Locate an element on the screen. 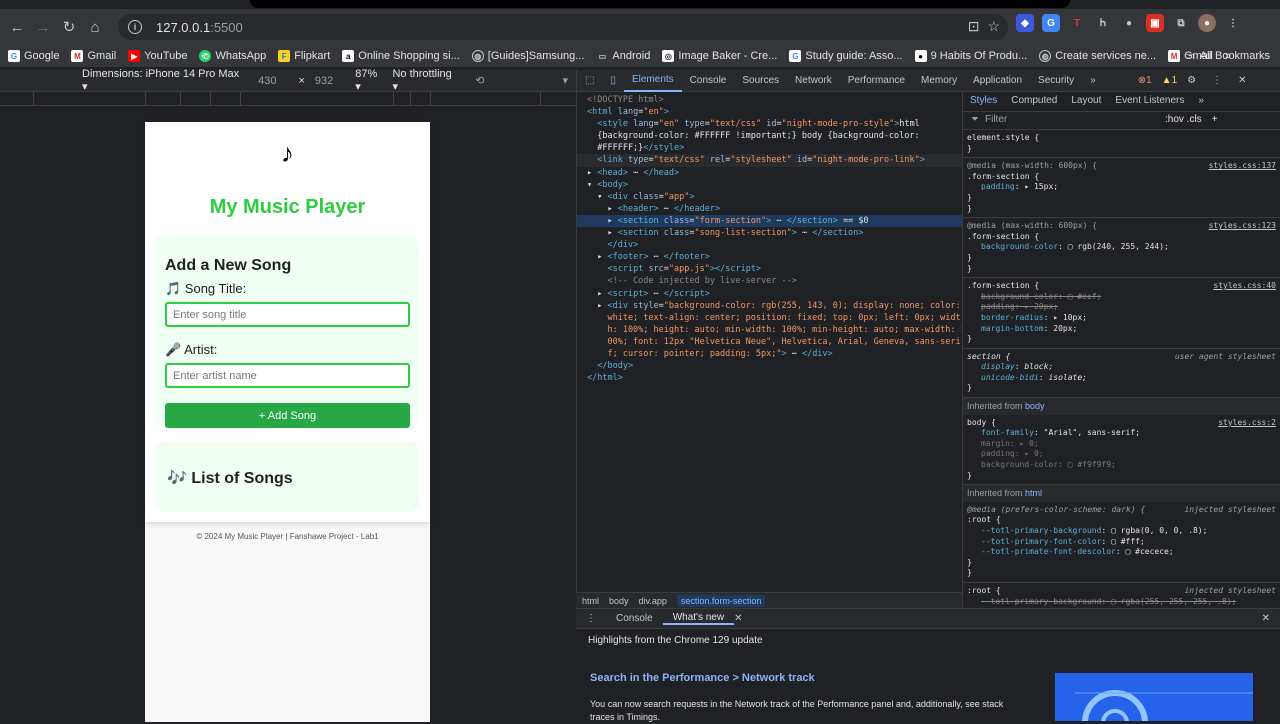 The image size is (1280, 724). bookmark-gmail: M Gmail is located at coordinates (93, 56).